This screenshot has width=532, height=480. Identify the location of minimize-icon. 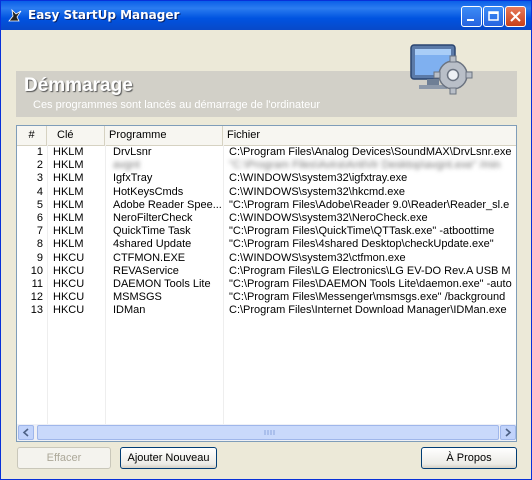
(470, 20).